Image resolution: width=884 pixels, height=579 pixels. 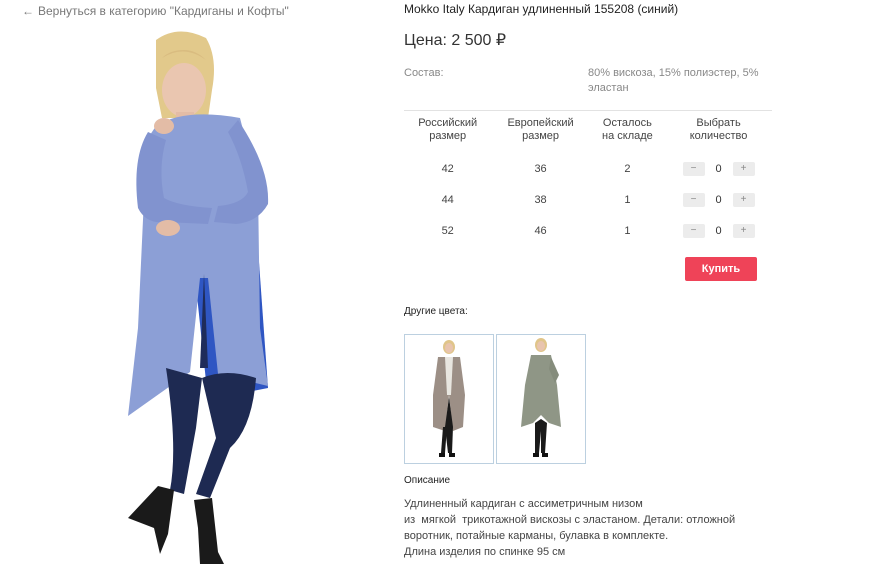 What do you see at coordinates (540, 168) in the screenshot?
I see `eu-size-cell: 36` at bounding box center [540, 168].